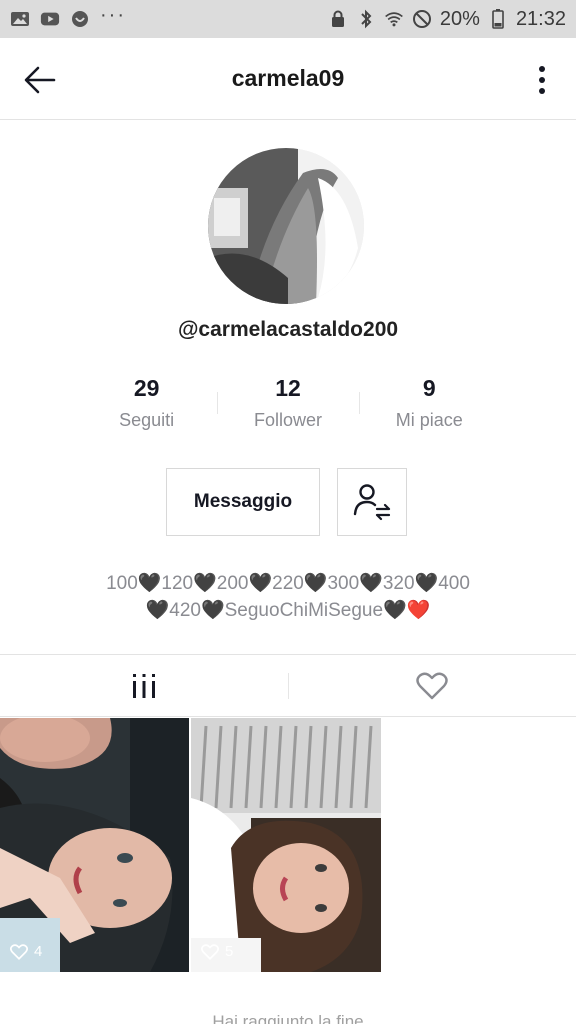 This screenshot has height=1024, width=576. What do you see at coordinates (429, 404) in the screenshot?
I see `stat-likes: 9 Mi piace` at bounding box center [429, 404].